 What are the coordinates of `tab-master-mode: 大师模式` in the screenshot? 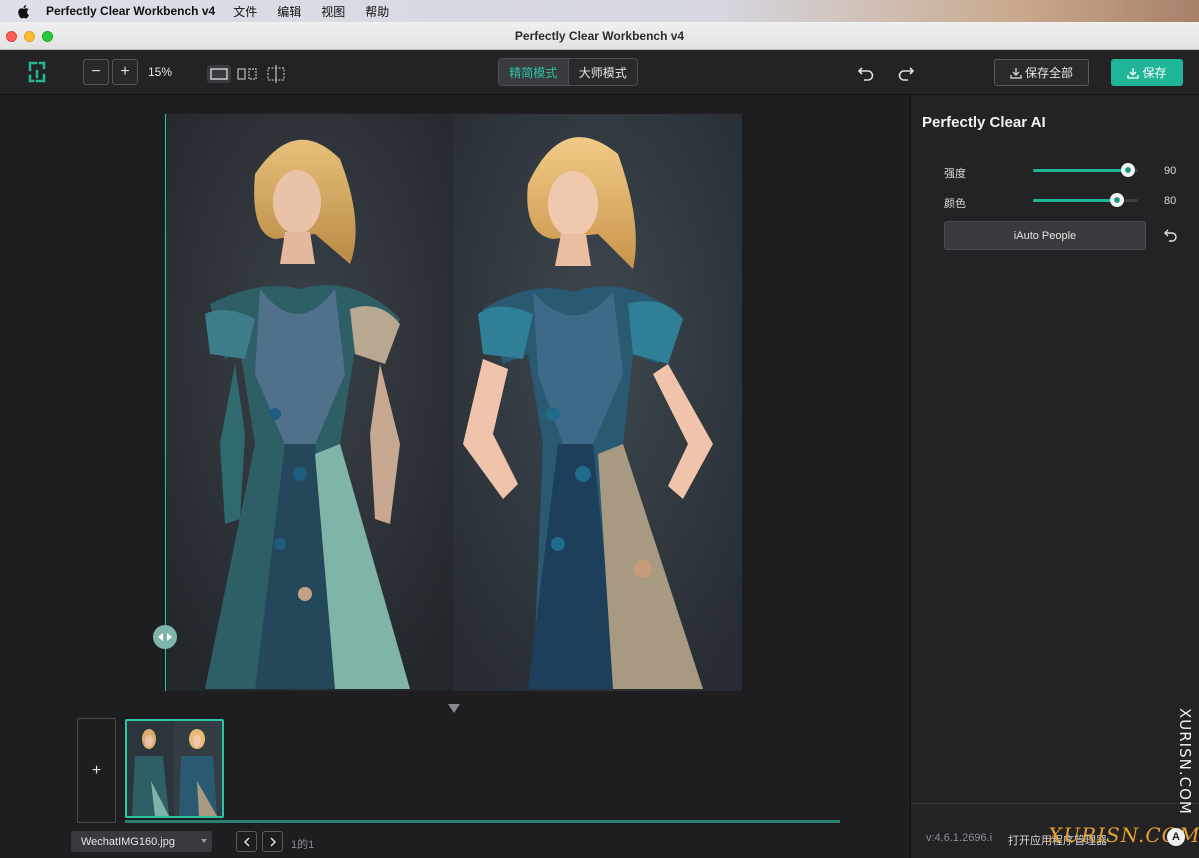 It's located at (603, 72).